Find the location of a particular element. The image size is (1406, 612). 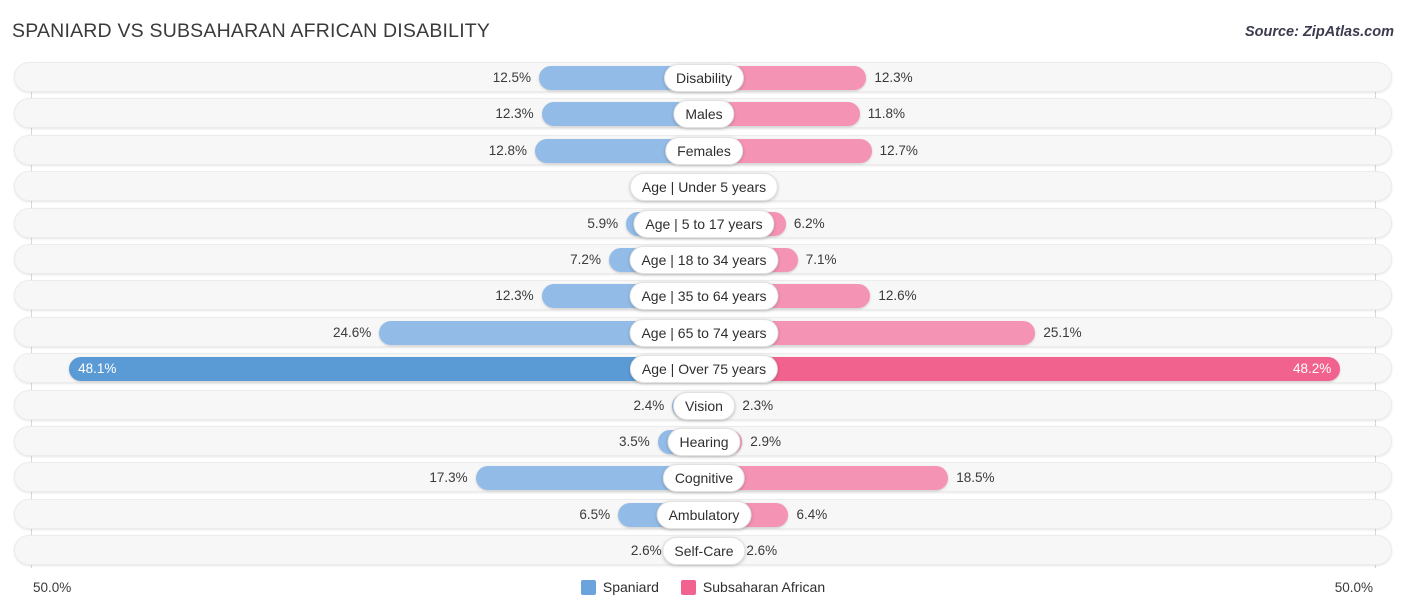

table-row: 5.9% 6.2% Age | 5 to 17 years is located at coordinates (703, 222).